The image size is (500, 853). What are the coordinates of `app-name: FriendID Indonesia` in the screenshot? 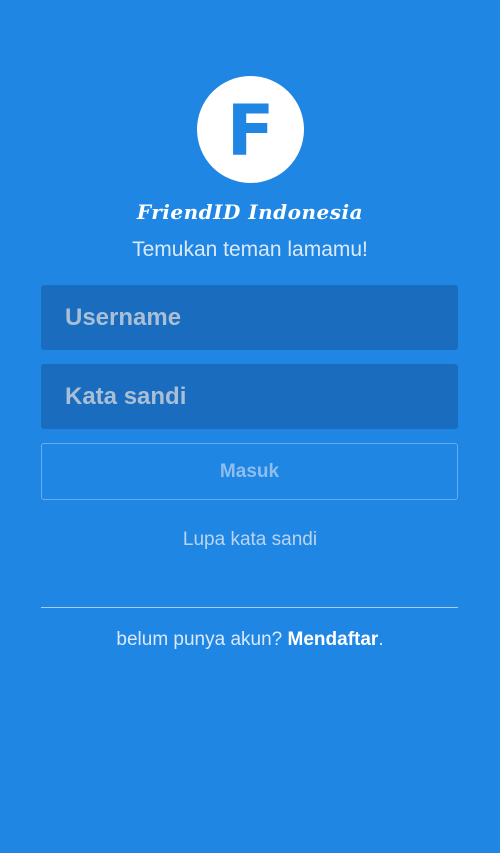 It's located at (250, 212).